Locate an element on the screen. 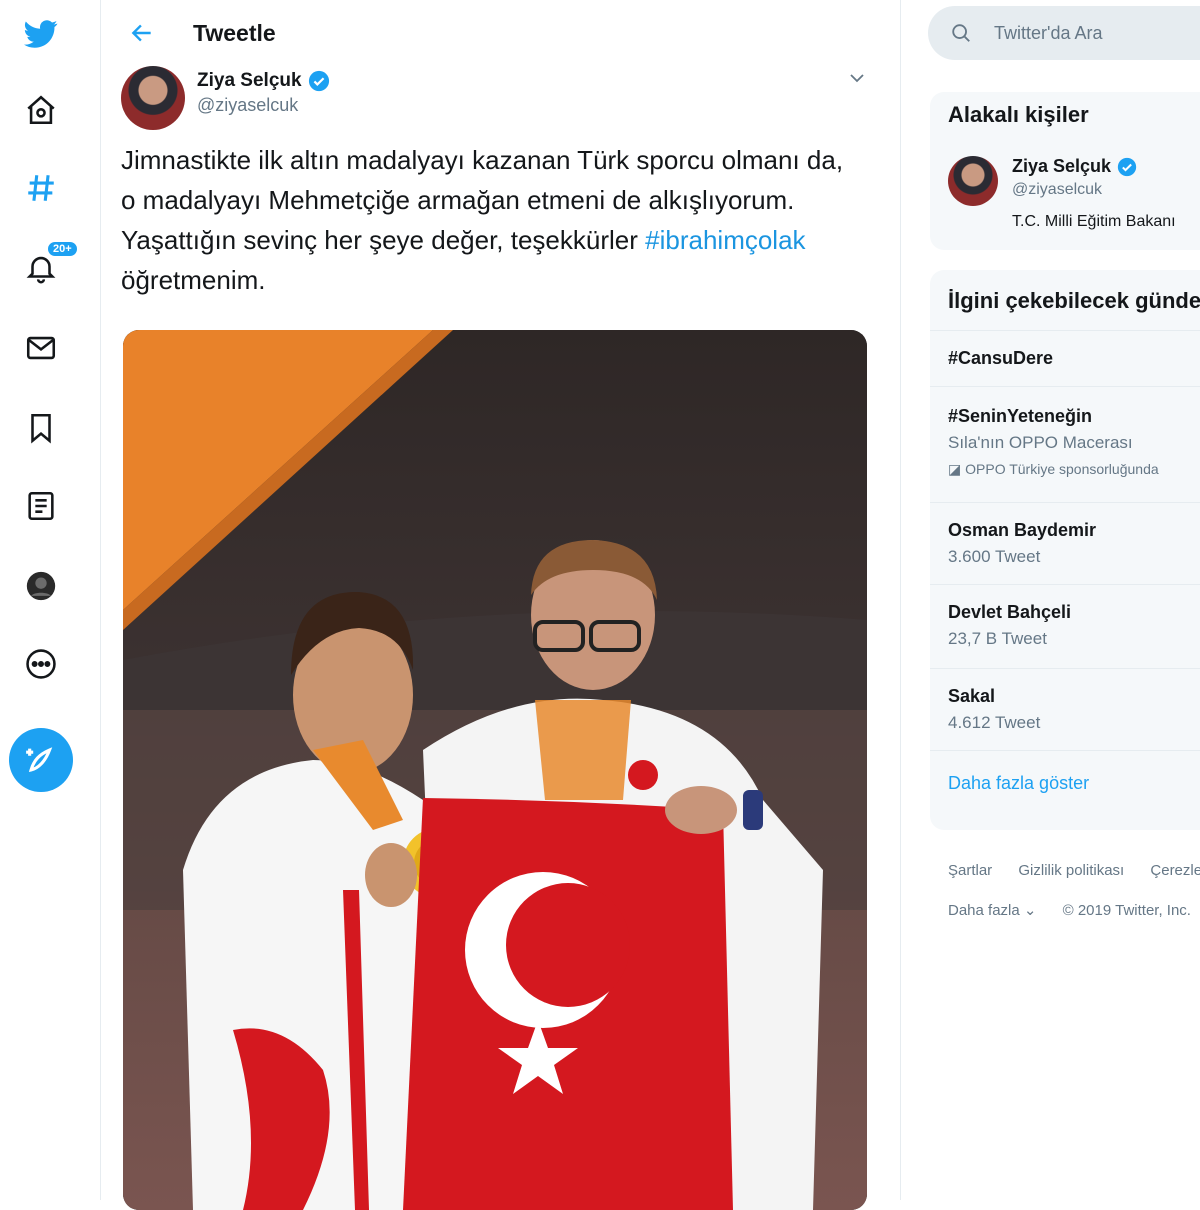  explore-hashtag-icon is located at coordinates (41, 188).